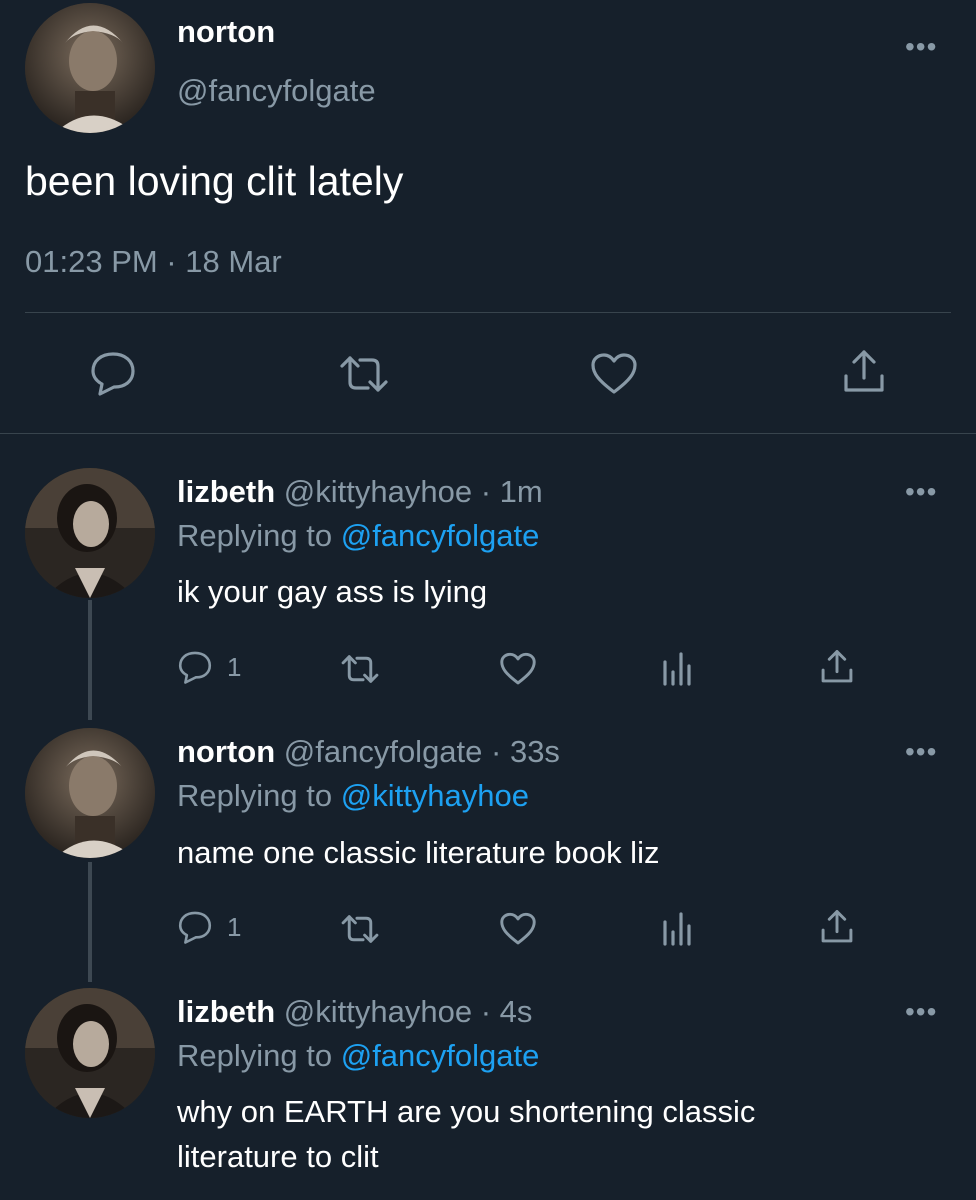 The image size is (976, 1200). I want to click on main-timestamp: 01:23 PM · 18 Mar, so click(153, 261).